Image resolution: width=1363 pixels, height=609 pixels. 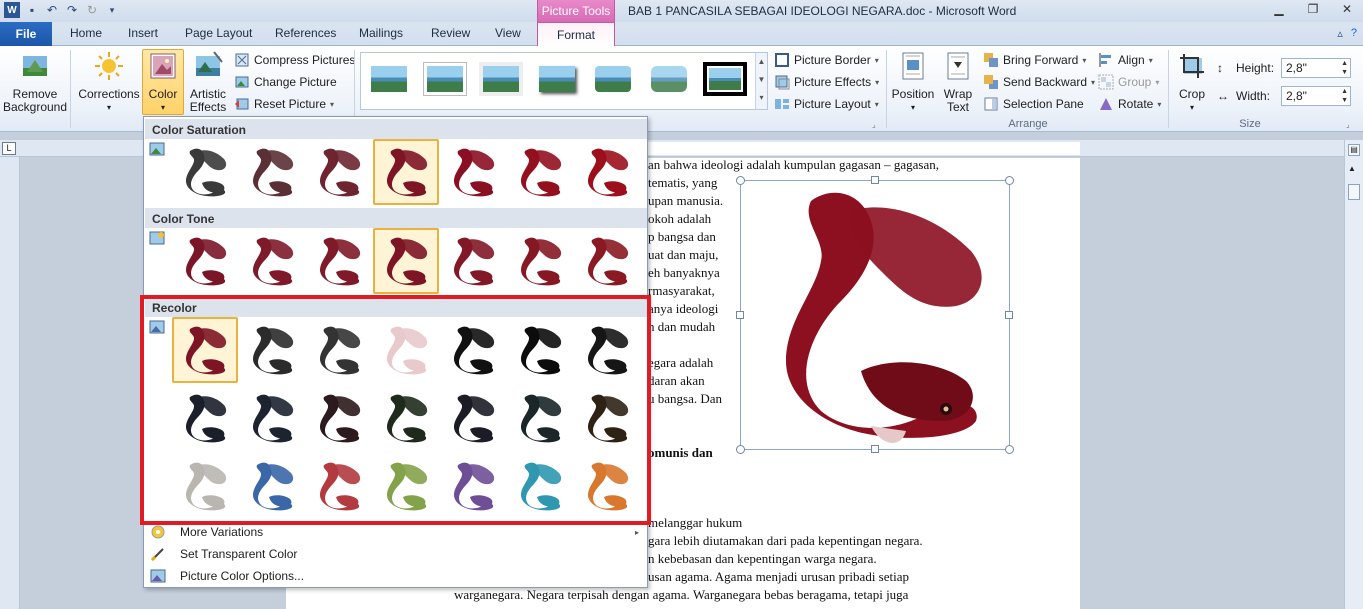 What do you see at coordinates (1353, 374) in the screenshot?
I see `vertical-scrollbar: ▤ ▲` at bounding box center [1353, 374].